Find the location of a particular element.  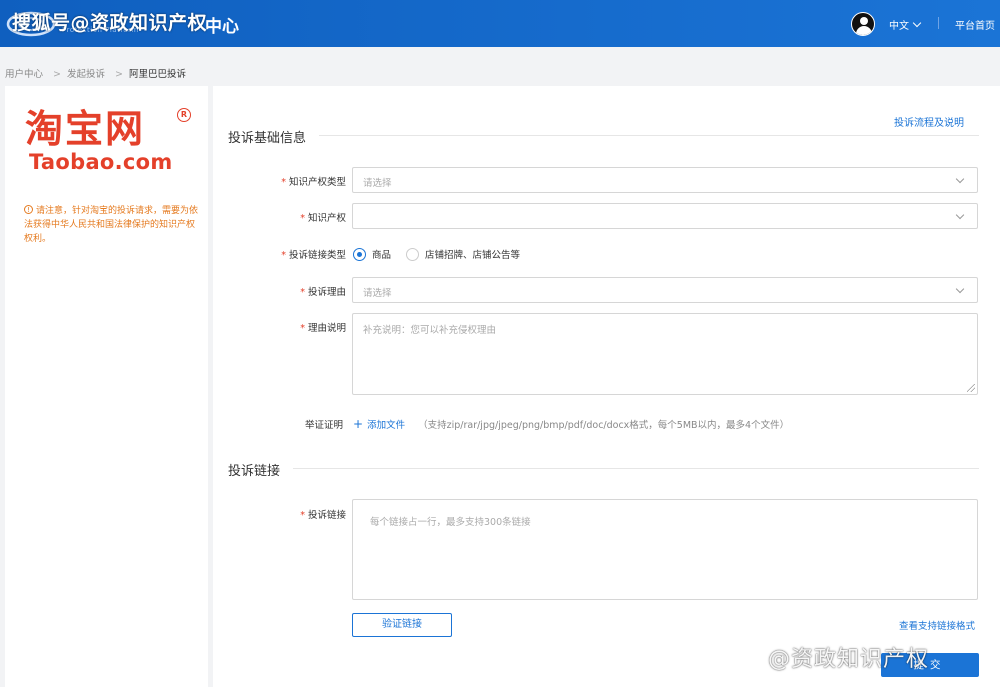

platform-home-link: 平台首页 is located at coordinates (975, 24).